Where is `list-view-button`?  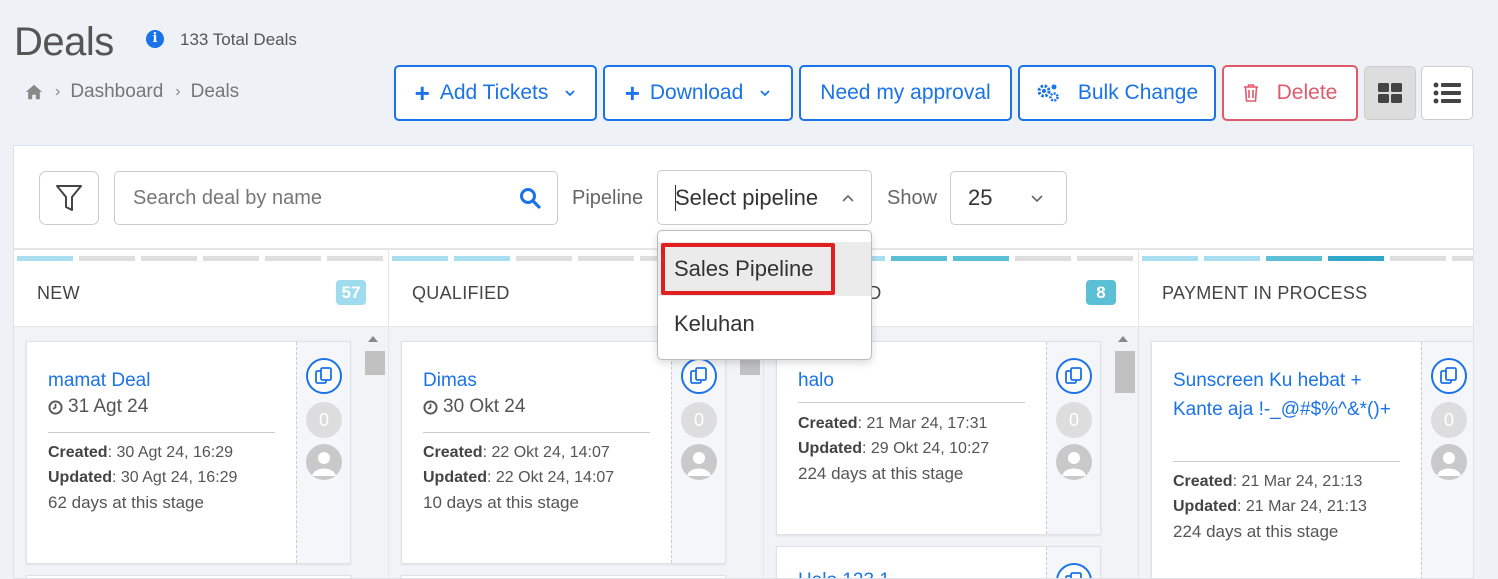 list-view-button is located at coordinates (1447, 93).